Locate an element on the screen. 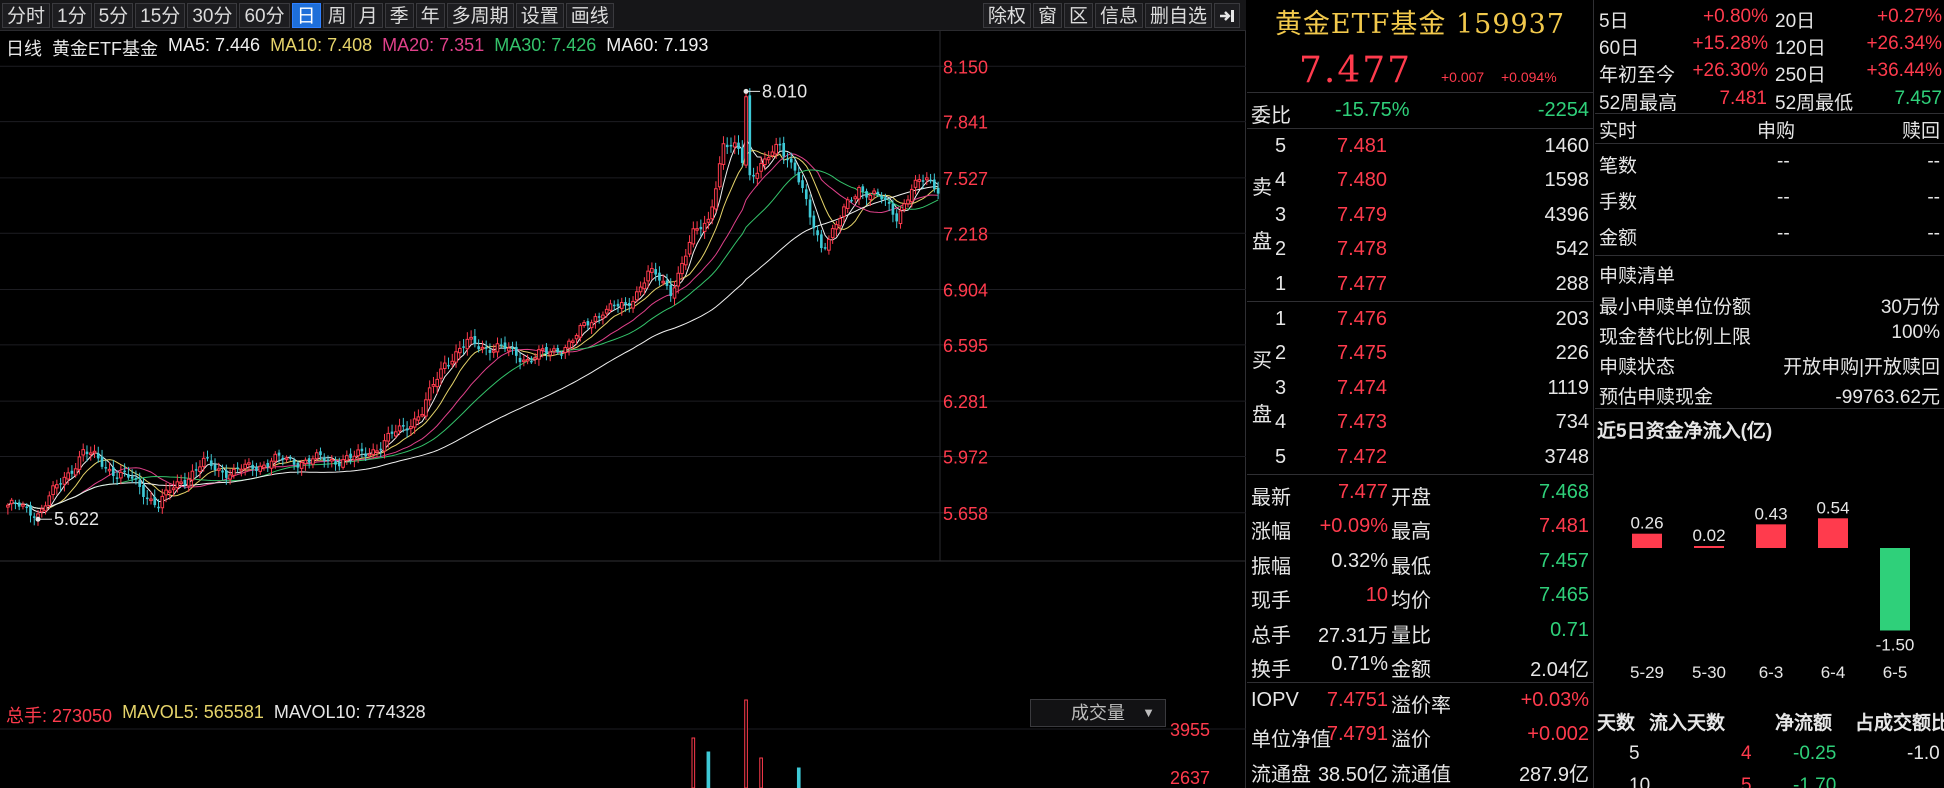 The width and height of the screenshot is (1944, 788). bid-level-4: 4 7.473 734 is located at coordinates (1420, 422).